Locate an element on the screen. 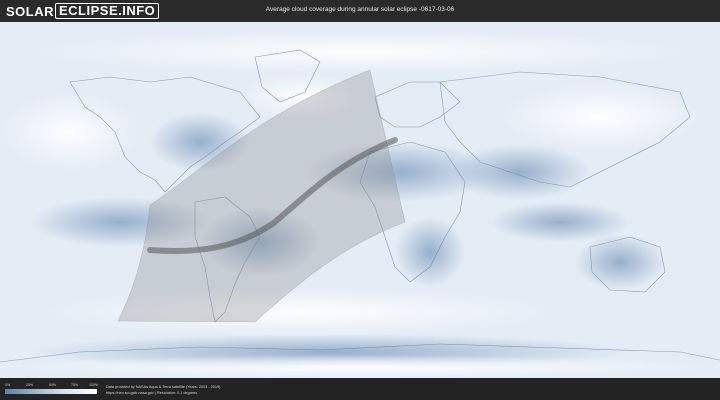 This screenshot has height=400, width=720. legend-tick-100: 100% is located at coordinates (93, 385).